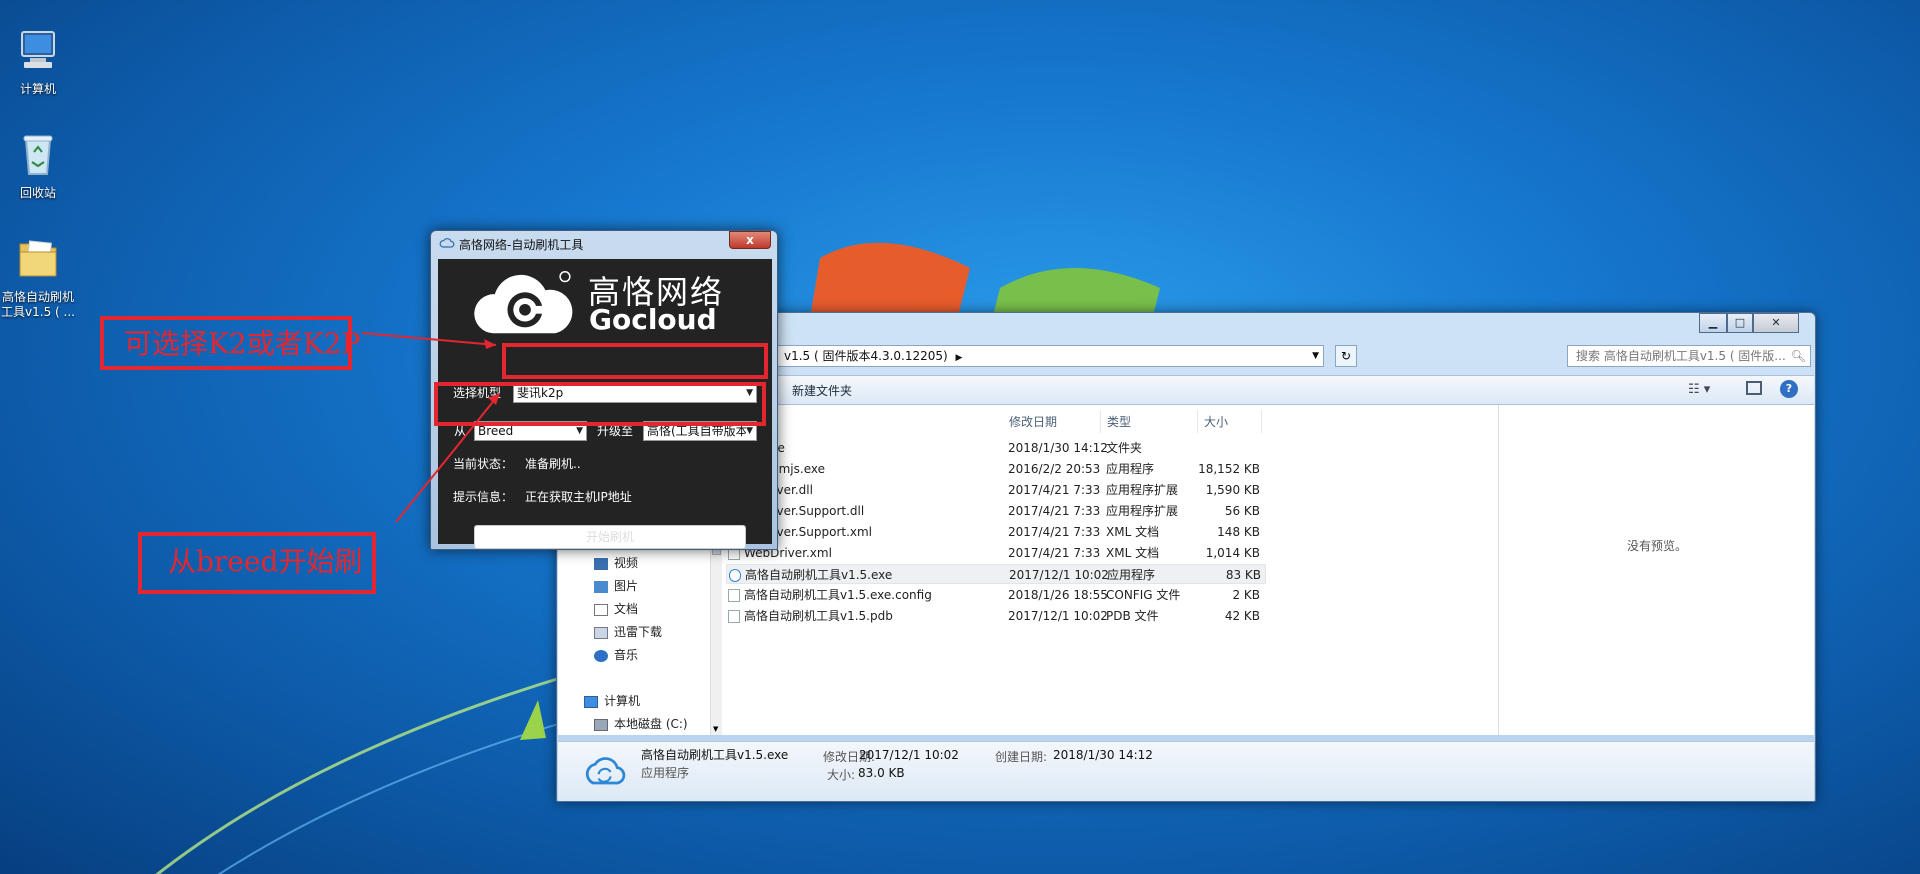  What do you see at coordinates (1142, 490) in the screenshot?
I see `file-type: 应用程序扩展` at bounding box center [1142, 490].